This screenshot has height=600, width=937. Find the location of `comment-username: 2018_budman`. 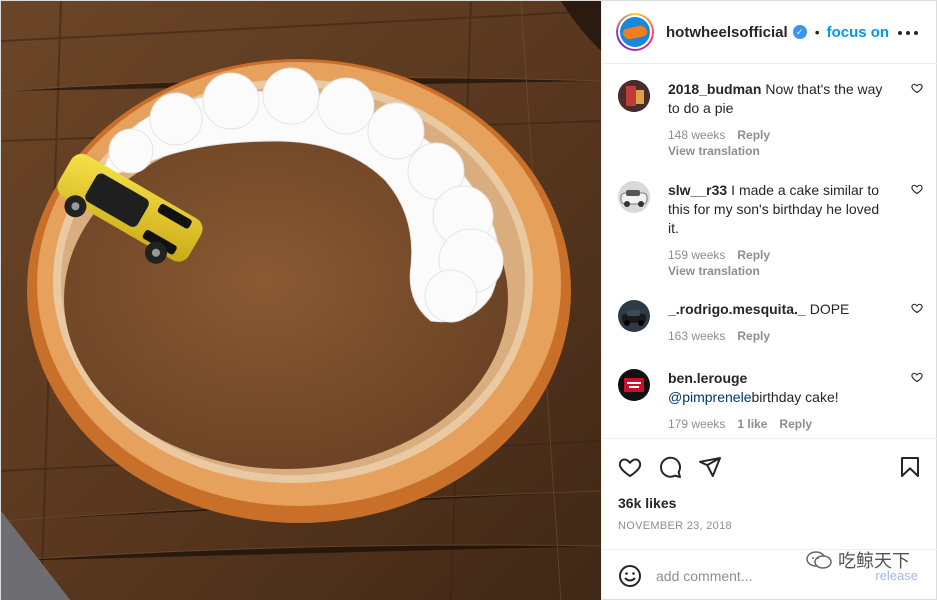

comment-username: 2018_budman is located at coordinates (714, 89).